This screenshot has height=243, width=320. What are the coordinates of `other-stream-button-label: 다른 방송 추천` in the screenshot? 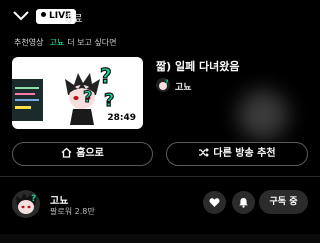 It's located at (244, 153).